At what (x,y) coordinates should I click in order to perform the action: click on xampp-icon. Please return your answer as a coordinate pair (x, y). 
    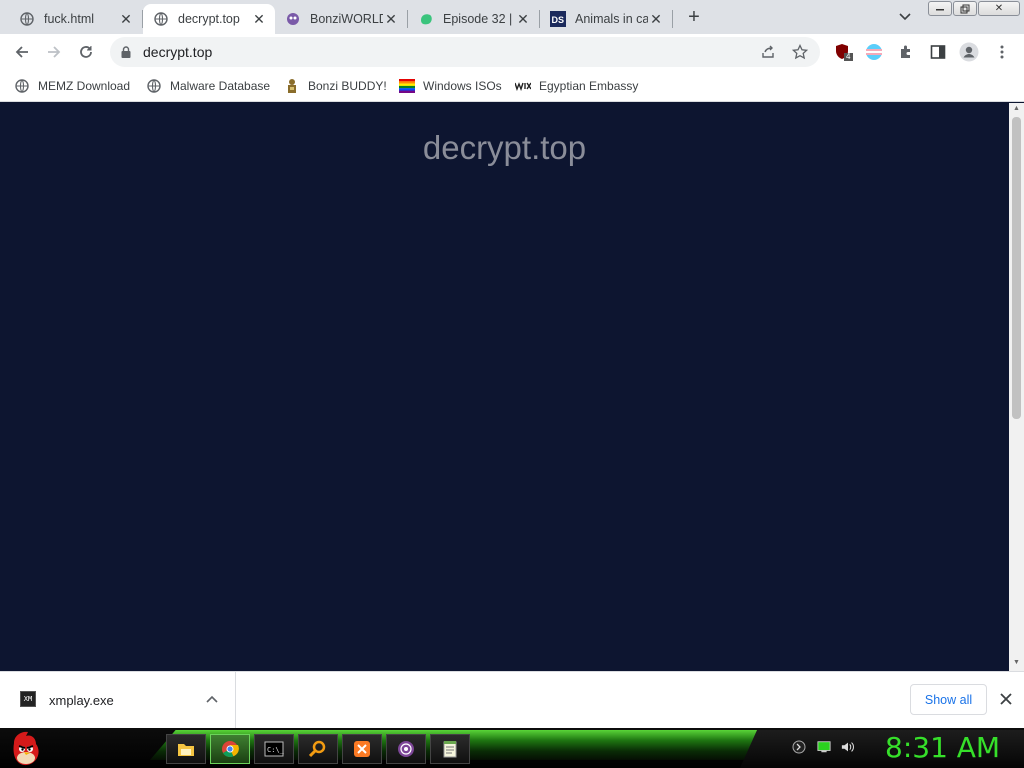
    Looking at the image, I should click on (362, 749).